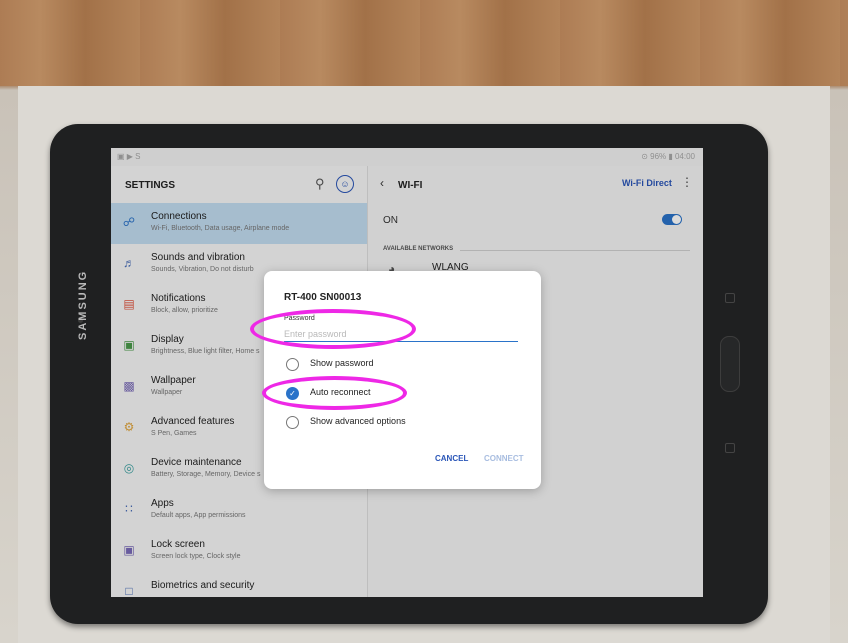 Image resolution: width=848 pixels, height=643 pixels. I want to click on dialog-title: RT-400 SN00013, so click(323, 297).